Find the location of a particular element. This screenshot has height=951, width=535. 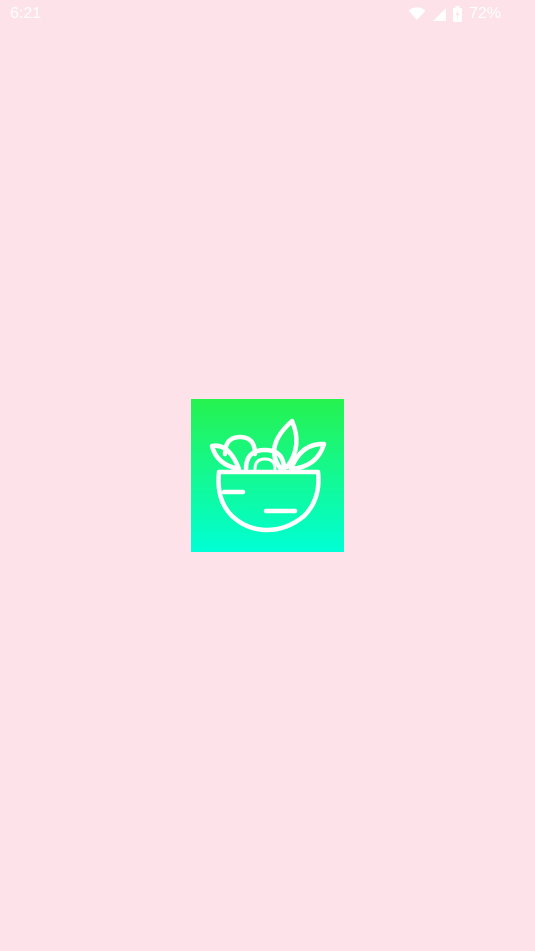

app-logo is located at coordinates (267, 475).